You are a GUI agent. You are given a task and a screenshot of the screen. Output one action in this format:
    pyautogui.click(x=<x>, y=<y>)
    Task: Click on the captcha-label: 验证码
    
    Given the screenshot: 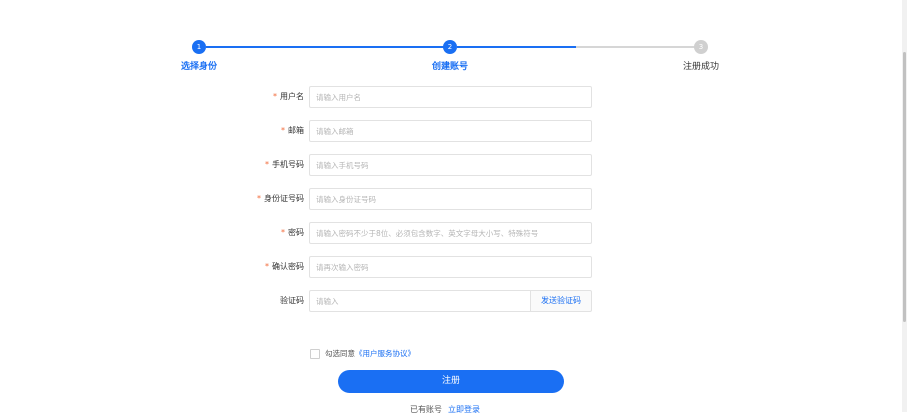 What is the action you would take?
    pyautogui.click(x=292, y=300)
    